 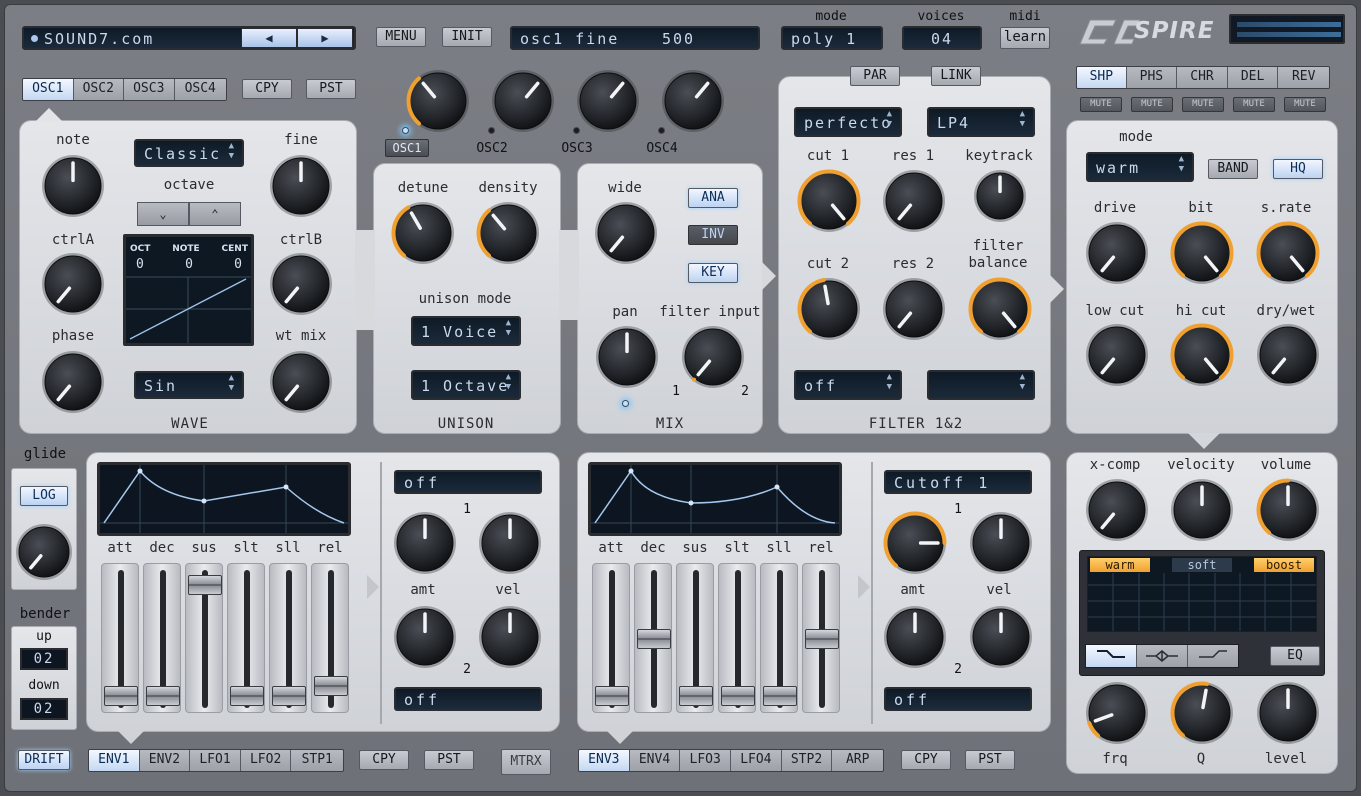 I want to click on osc-copy-button: CPY, so click(x=267, y=89).